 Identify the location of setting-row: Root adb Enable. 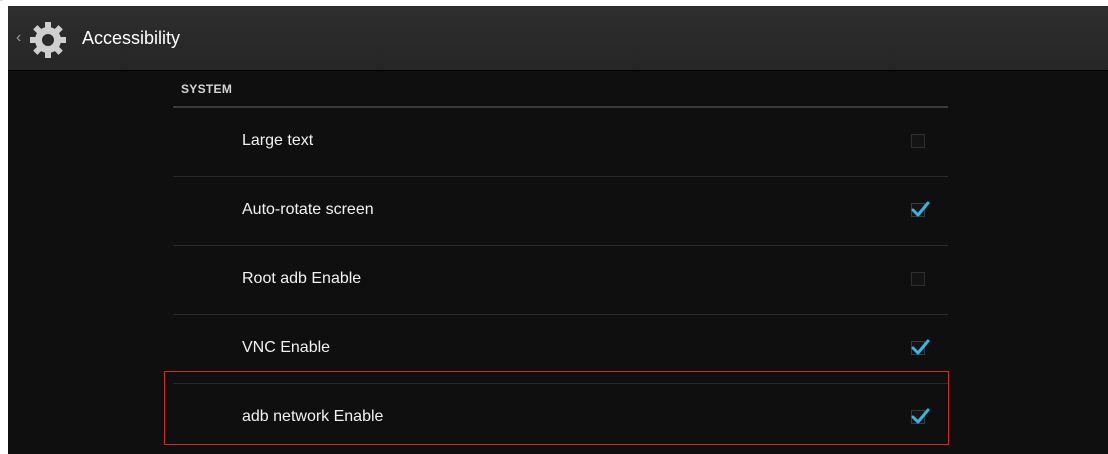
(560, 280).